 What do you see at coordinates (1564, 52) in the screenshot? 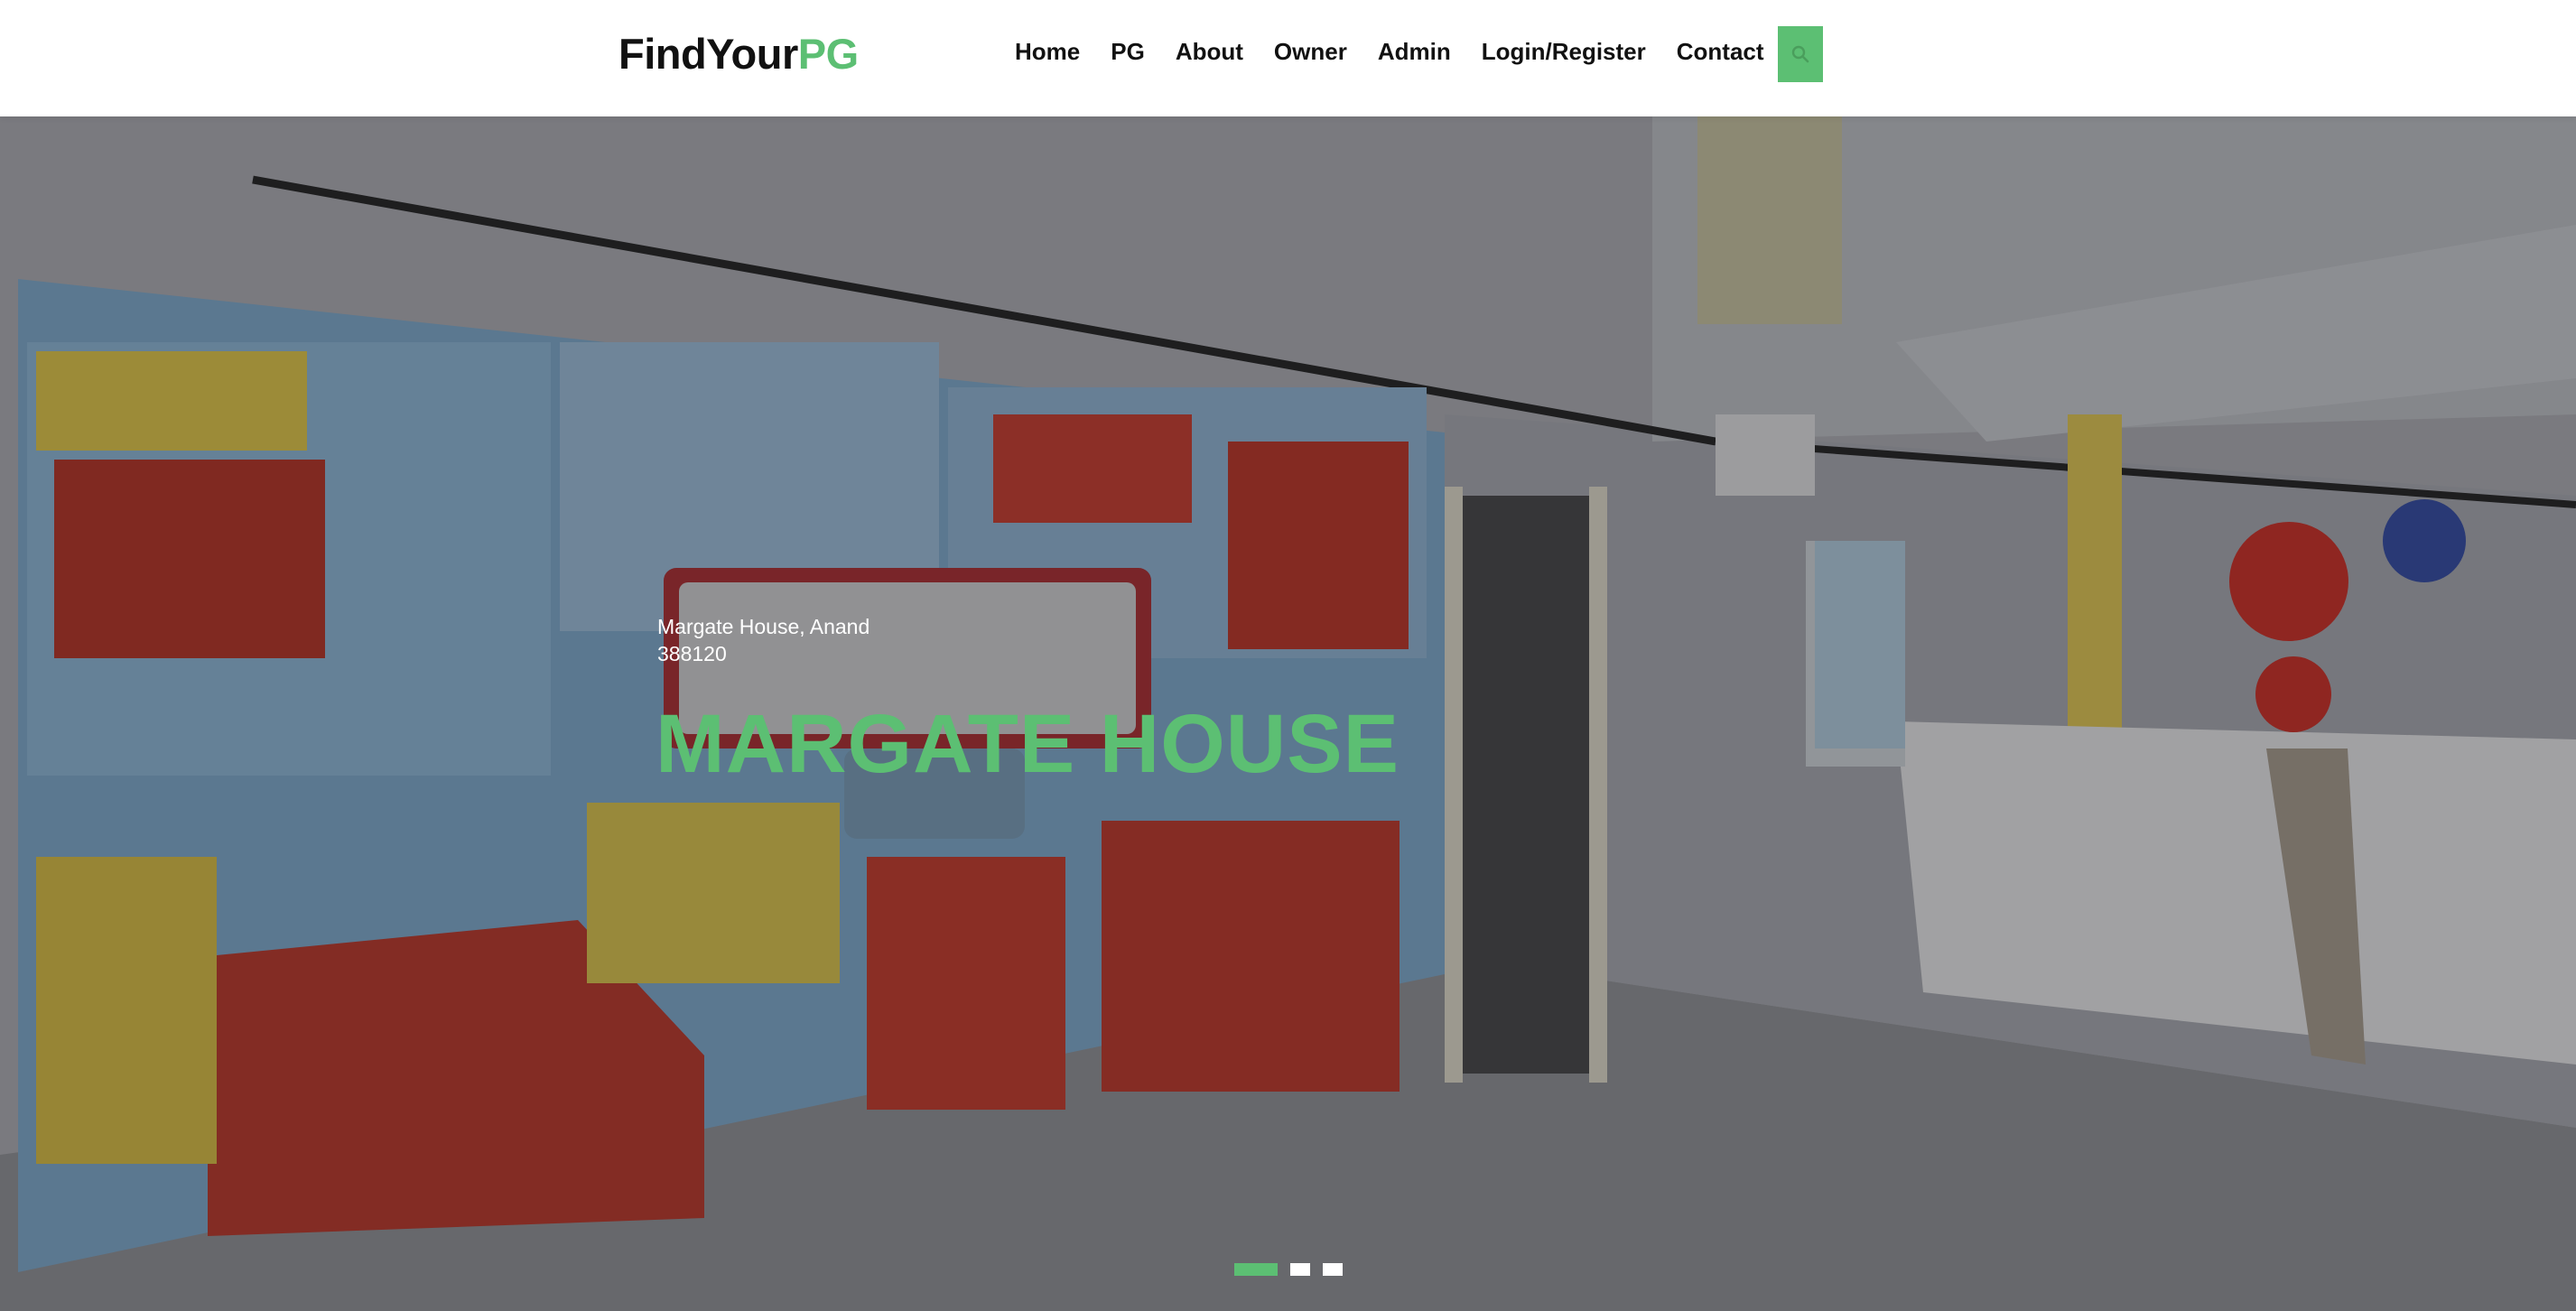
I see `nav-login-register: Login/Register` at bounding box center [1564, 52].